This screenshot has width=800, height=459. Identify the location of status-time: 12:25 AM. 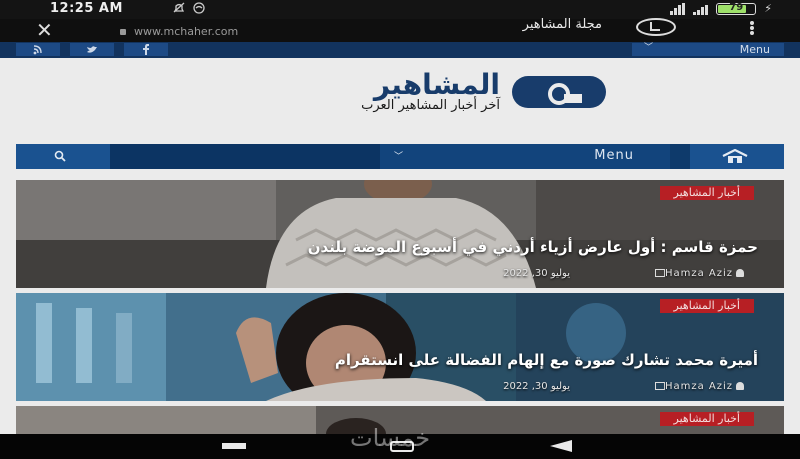
(86, 8).